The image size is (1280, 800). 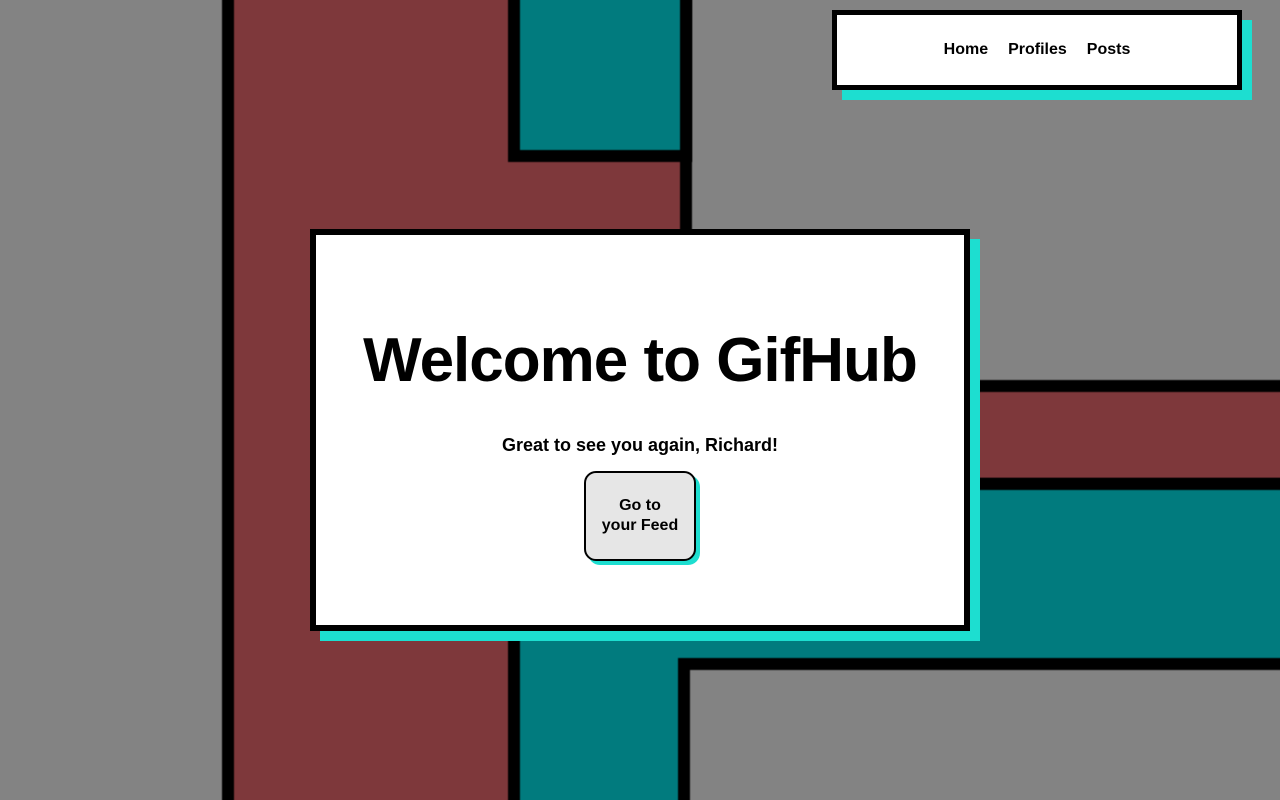 I want to click on nav-link-profiles: Profiles, so click(x=1037, y=50).